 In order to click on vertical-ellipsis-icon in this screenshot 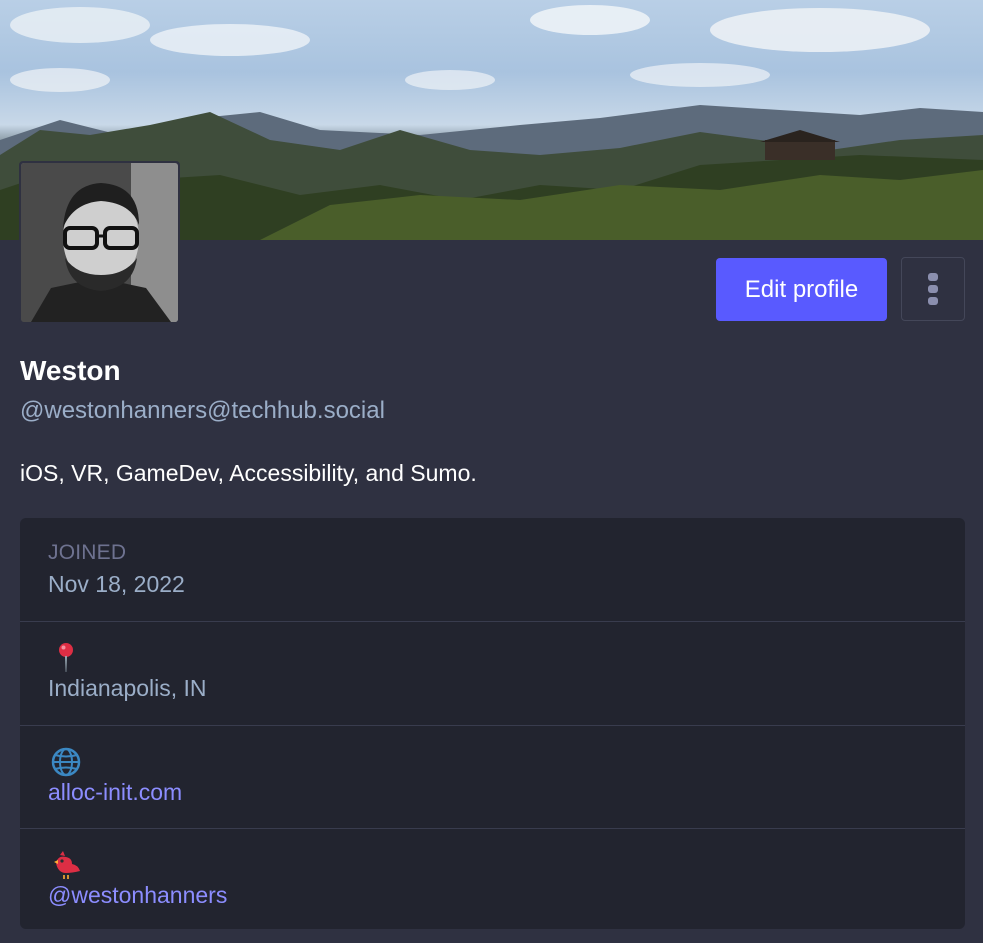, I will do `click(933, 289)`.